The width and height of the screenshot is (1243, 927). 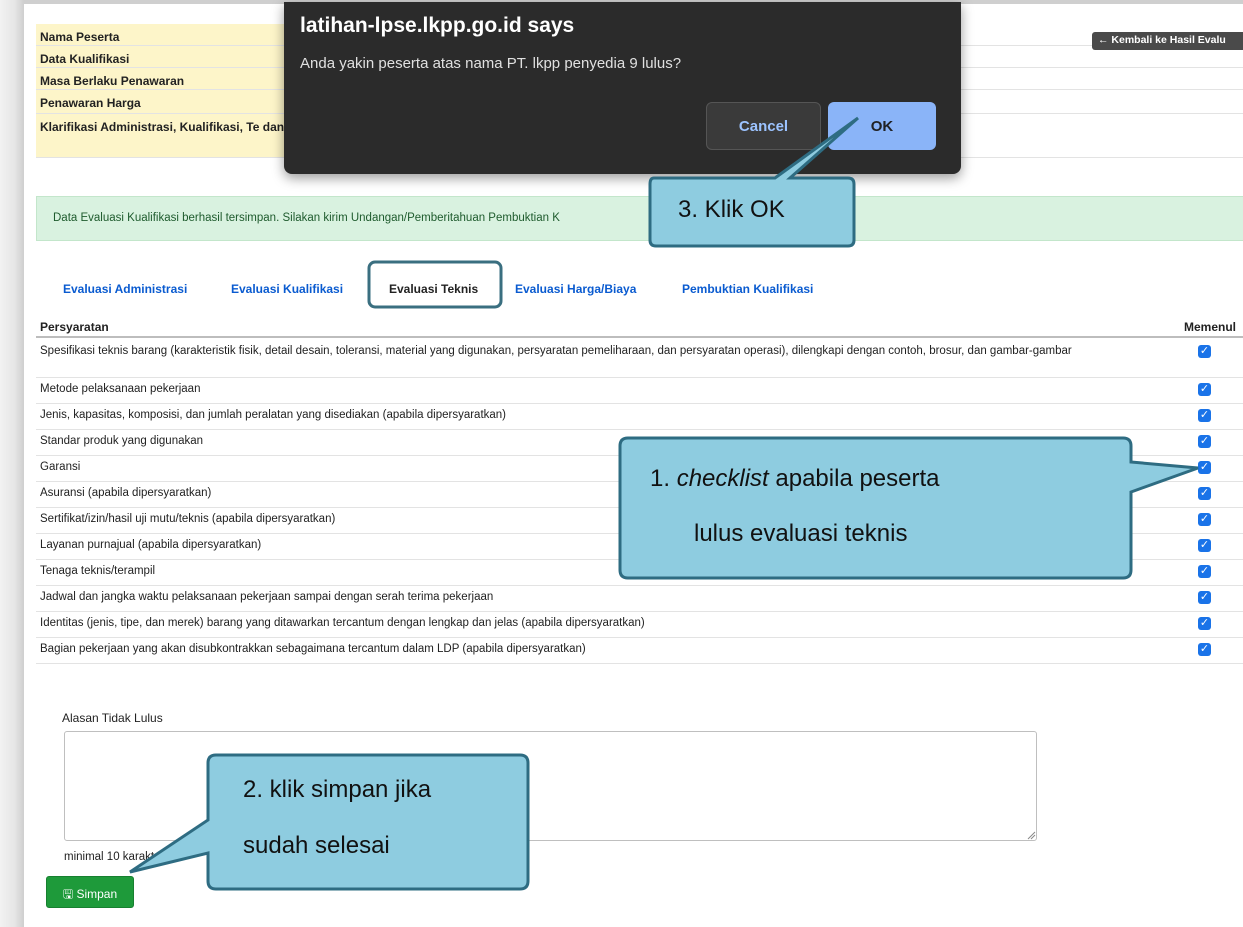 I want to click on callout-1-line1: 1. checklist apabila peserta, so click(x=795, y=479).